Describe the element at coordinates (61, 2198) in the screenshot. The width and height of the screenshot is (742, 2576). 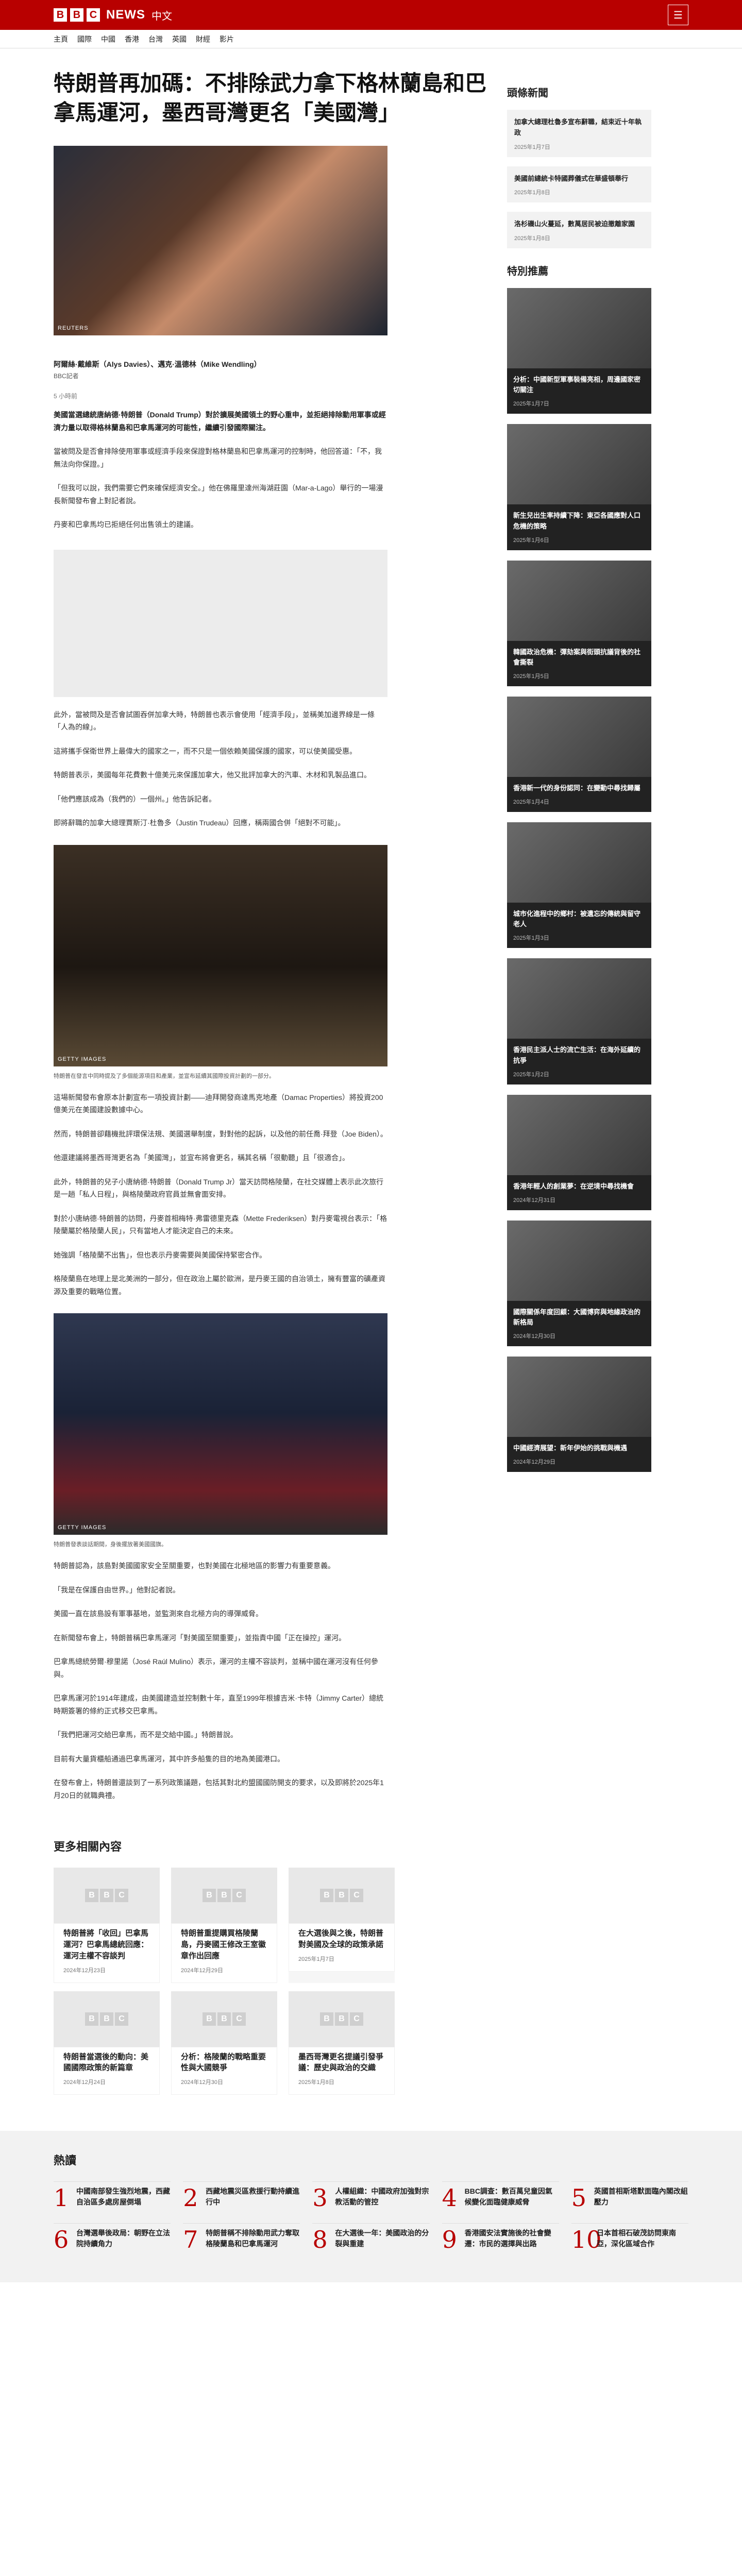
I see `rank-number: 1` at that location.